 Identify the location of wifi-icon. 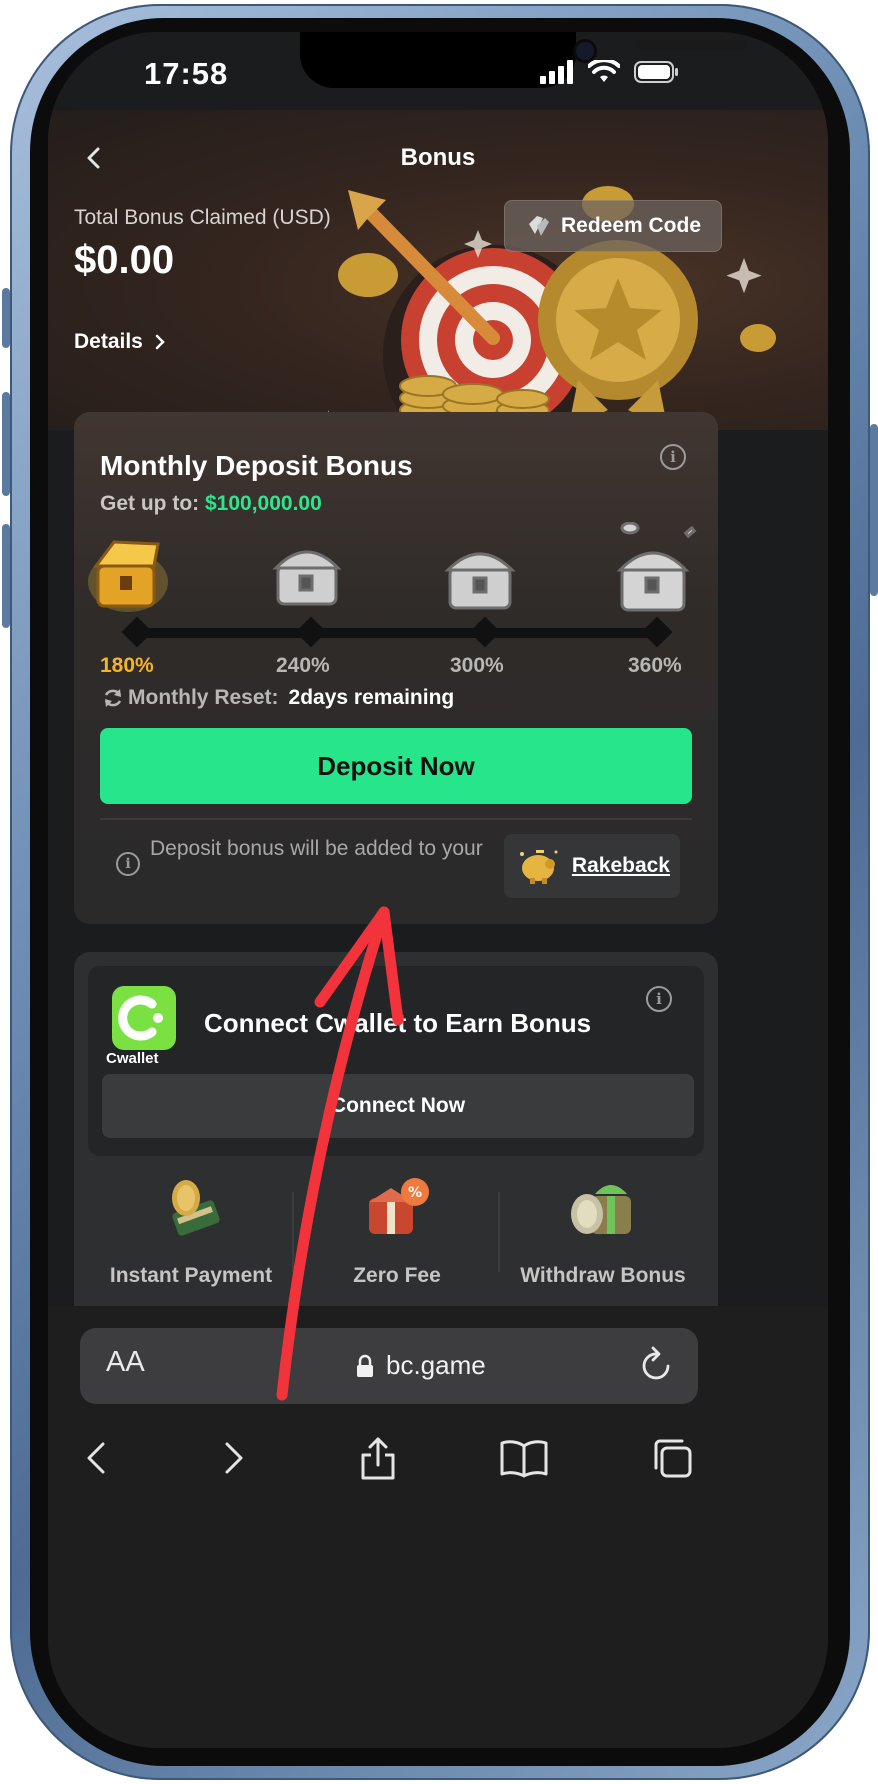
(604, 71).